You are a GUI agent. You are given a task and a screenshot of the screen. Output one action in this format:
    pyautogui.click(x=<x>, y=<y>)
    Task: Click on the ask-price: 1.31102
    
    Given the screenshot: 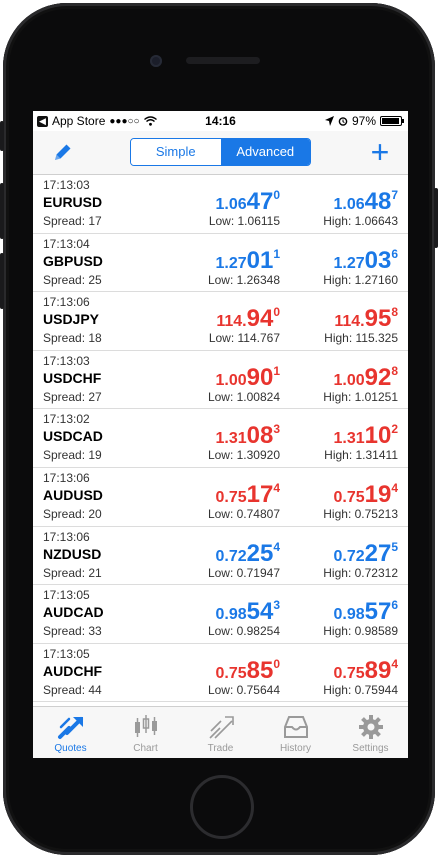 What is the action you would take?
    pyautogui.click(x=365, y=436)
    